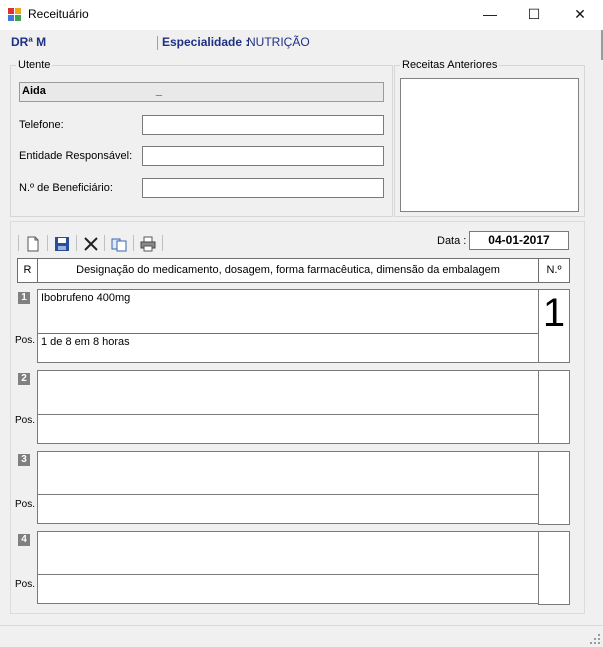 The height and width of the screenshot is (647, 603). Describe the element at coordinates (24, 540) in the screenshot. I see `row-number: 4` at that location.